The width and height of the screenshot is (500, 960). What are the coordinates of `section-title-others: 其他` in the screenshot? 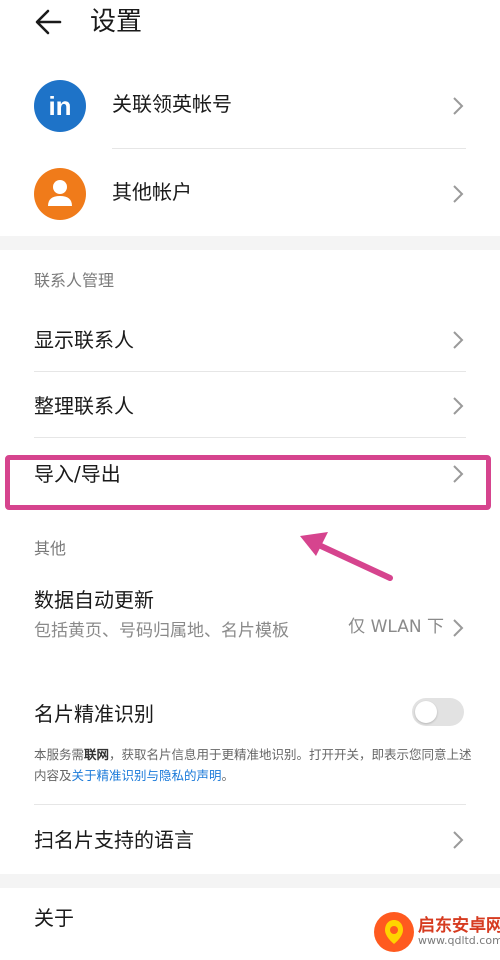 It's located at (50, 548).